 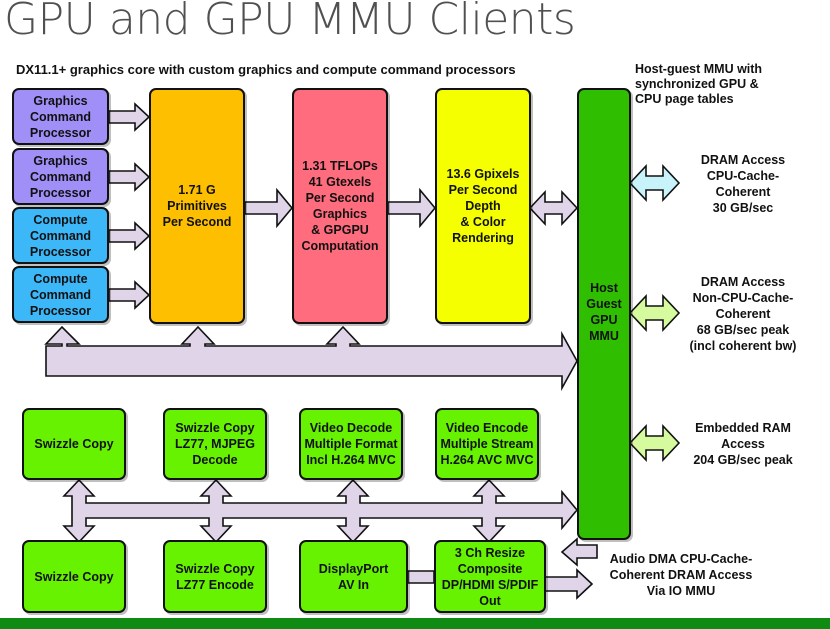 What do you see at coordinates (311, 358) in the screenshot?
I see `top-bus-to-mmu` at bounding box center [311, 358].